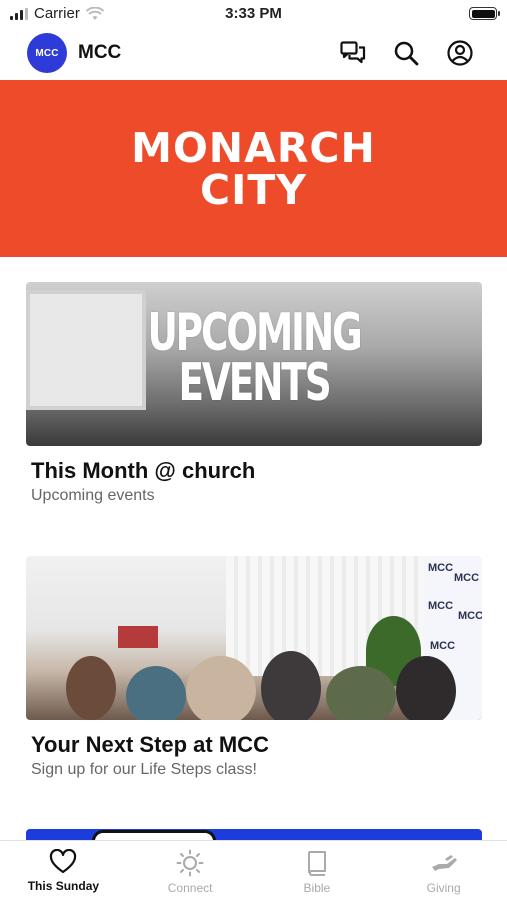  What do you see at coordinates (253, 189) in the screenshot?
I see `banner-line-2: CITY` at bounding box center [253, 189].